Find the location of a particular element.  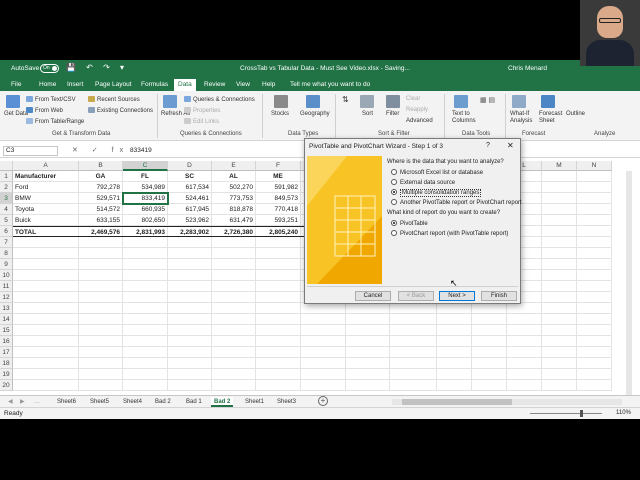

row-header: 14 is located at coordinates (6, 319).